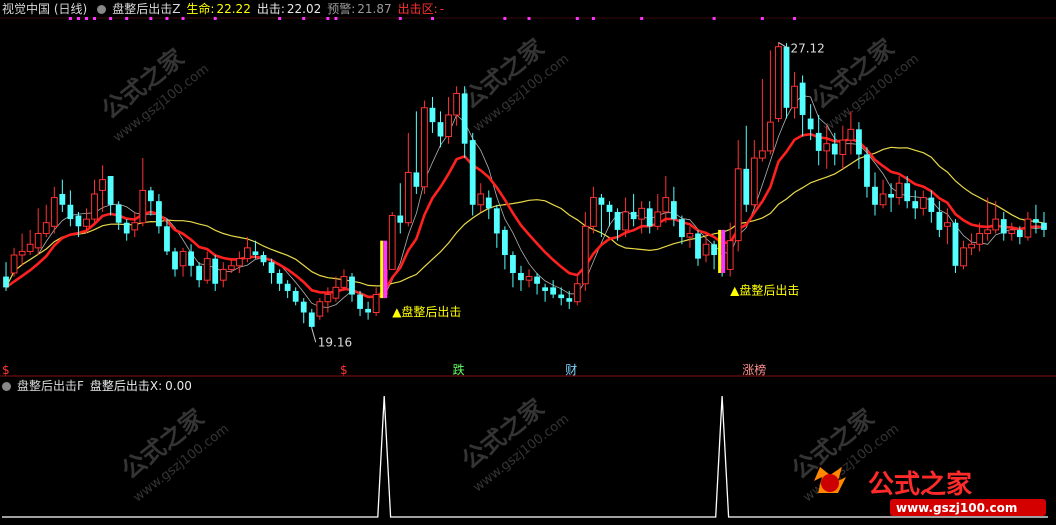 The height and width of the screenshot is (525, 1056). What do you see at coordinates (442, 9) in the screenshot?
I see `chujiqu-value: -` at bounding box center [442, 9].